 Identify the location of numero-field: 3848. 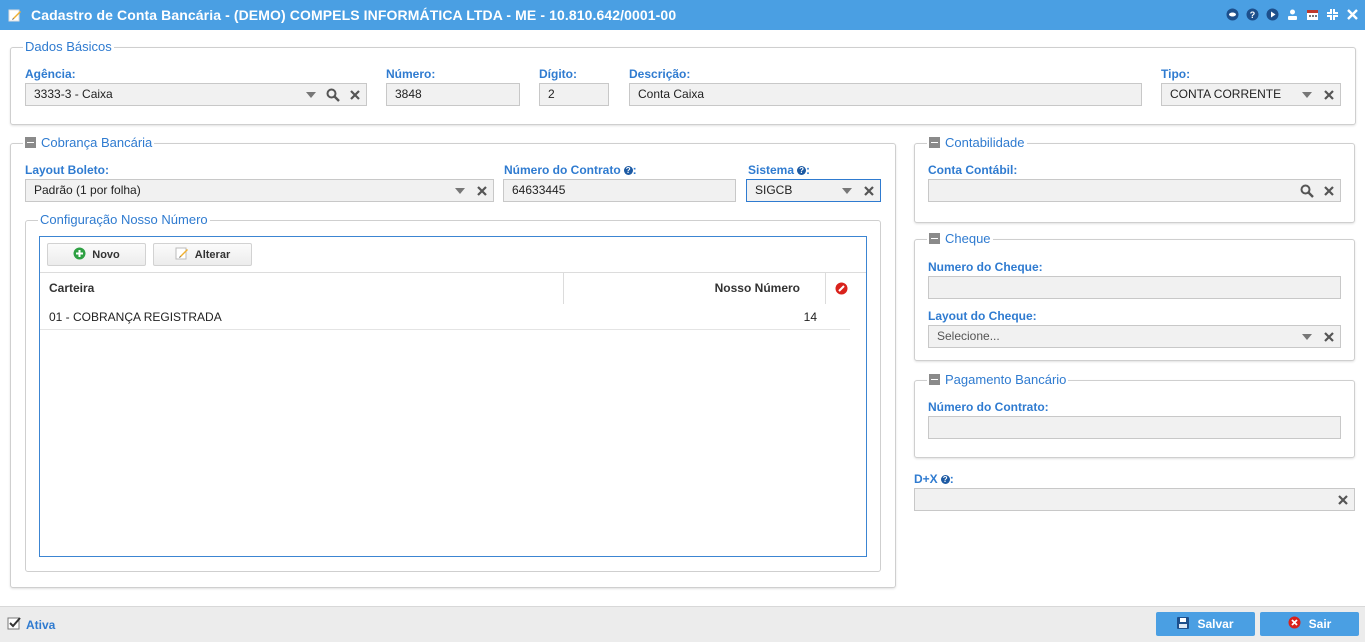
(453, 94).